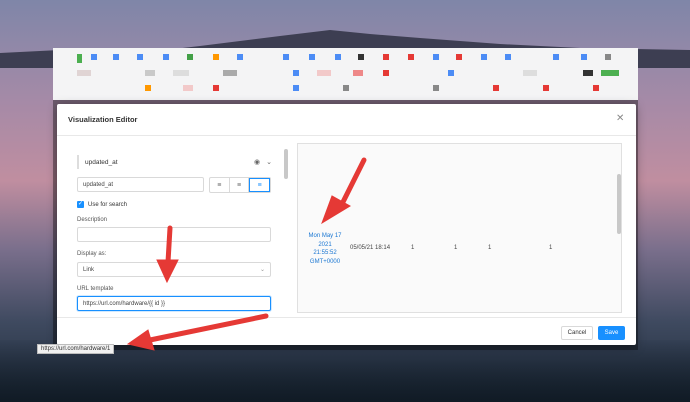 This screenshot has height=402, width=690. What do you see at coordinates (345, 74) in the screenshot?
I see `background-app-window` at bounding box center [345, 74].